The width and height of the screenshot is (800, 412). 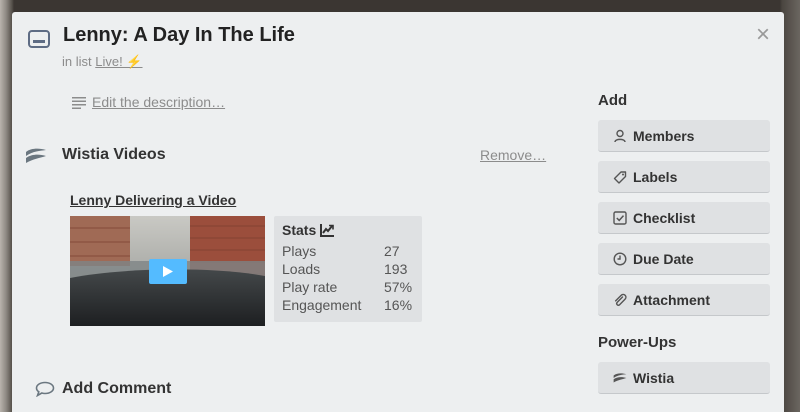 I want to click on labels-button-label: Labels, so click(x=655, y=177).